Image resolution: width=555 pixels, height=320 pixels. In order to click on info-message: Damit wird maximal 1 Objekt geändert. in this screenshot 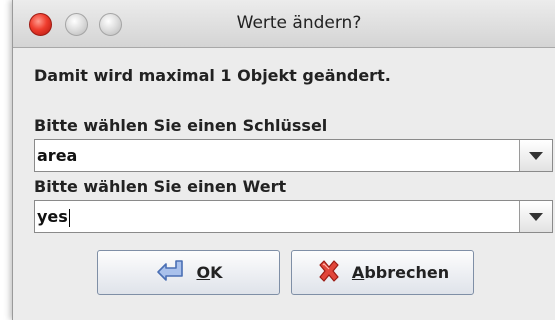, I will do `click(212, 75)`.